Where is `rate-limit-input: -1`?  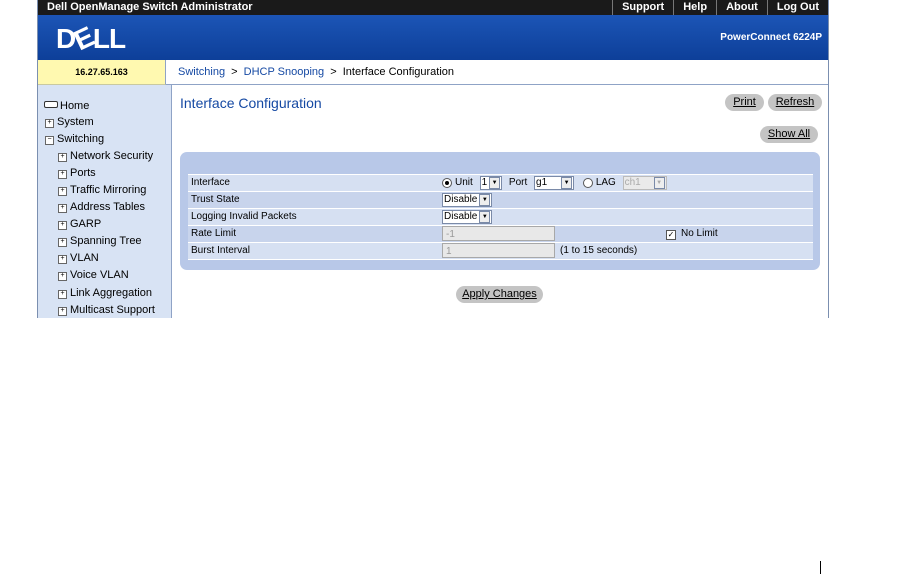 rate-limit-input: -1 is located at coordinates (498, 233).